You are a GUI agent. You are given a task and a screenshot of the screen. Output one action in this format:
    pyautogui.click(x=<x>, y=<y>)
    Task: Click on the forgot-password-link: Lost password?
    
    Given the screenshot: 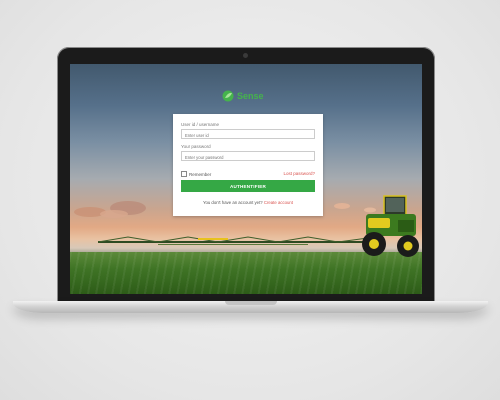 What is the action you would take?
    pyautogui.click(x=299, y=173)
    